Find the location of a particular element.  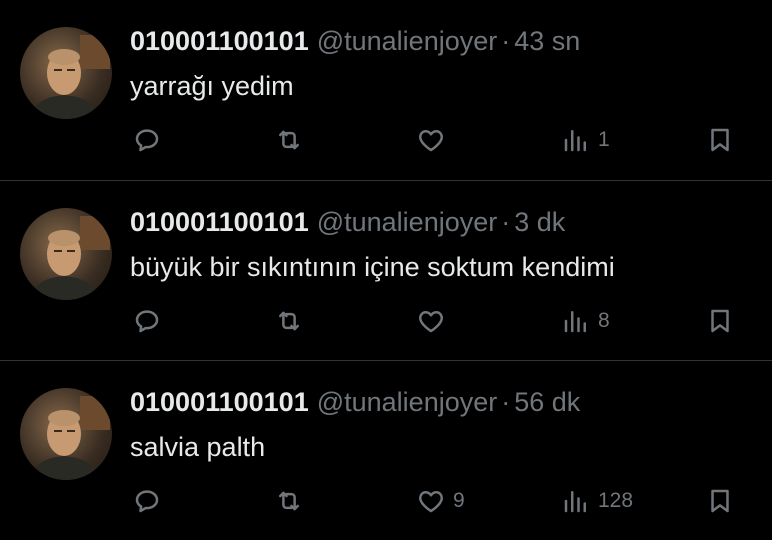

tweet-timestamp: 3 dk is located at coordinates (539, 222).